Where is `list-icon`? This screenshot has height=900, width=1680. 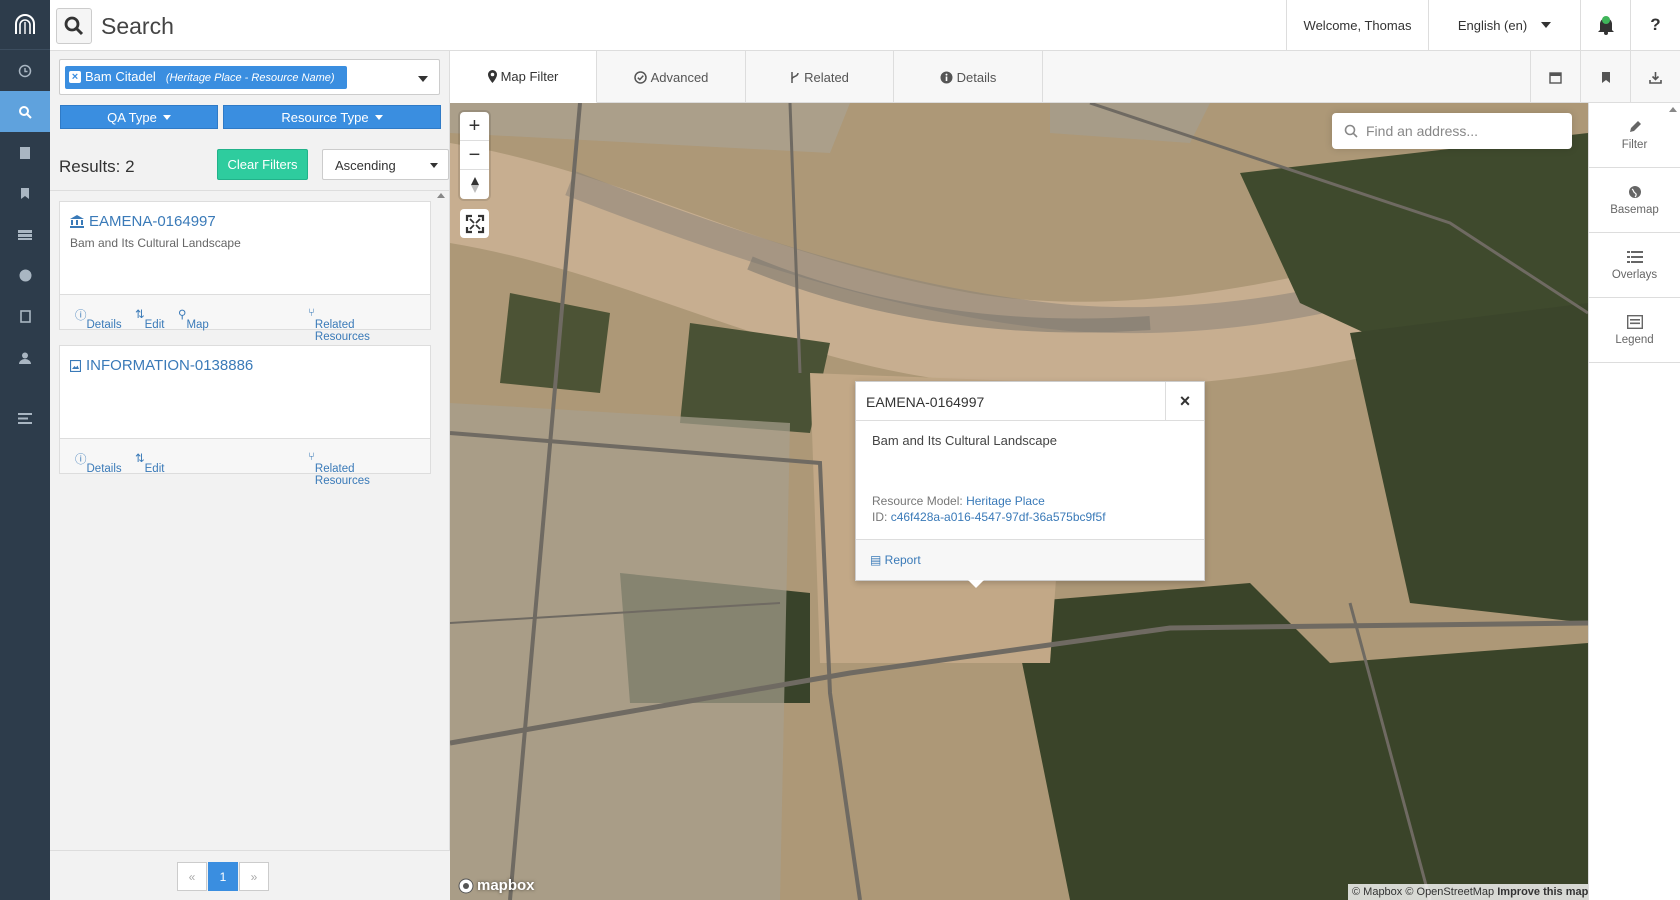
list-icon is located at coordinates (25, 234).